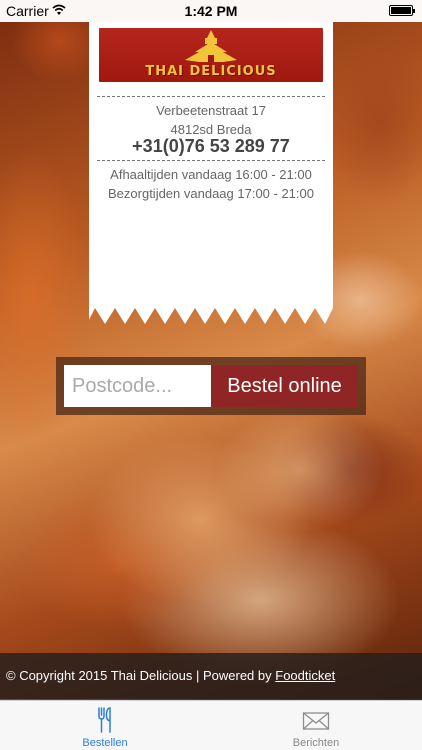 The width and height of the screenshot is (422, 750). Describe the element at coordinates (402, 10) in the screenshot. I see `battery-icon` at that location.